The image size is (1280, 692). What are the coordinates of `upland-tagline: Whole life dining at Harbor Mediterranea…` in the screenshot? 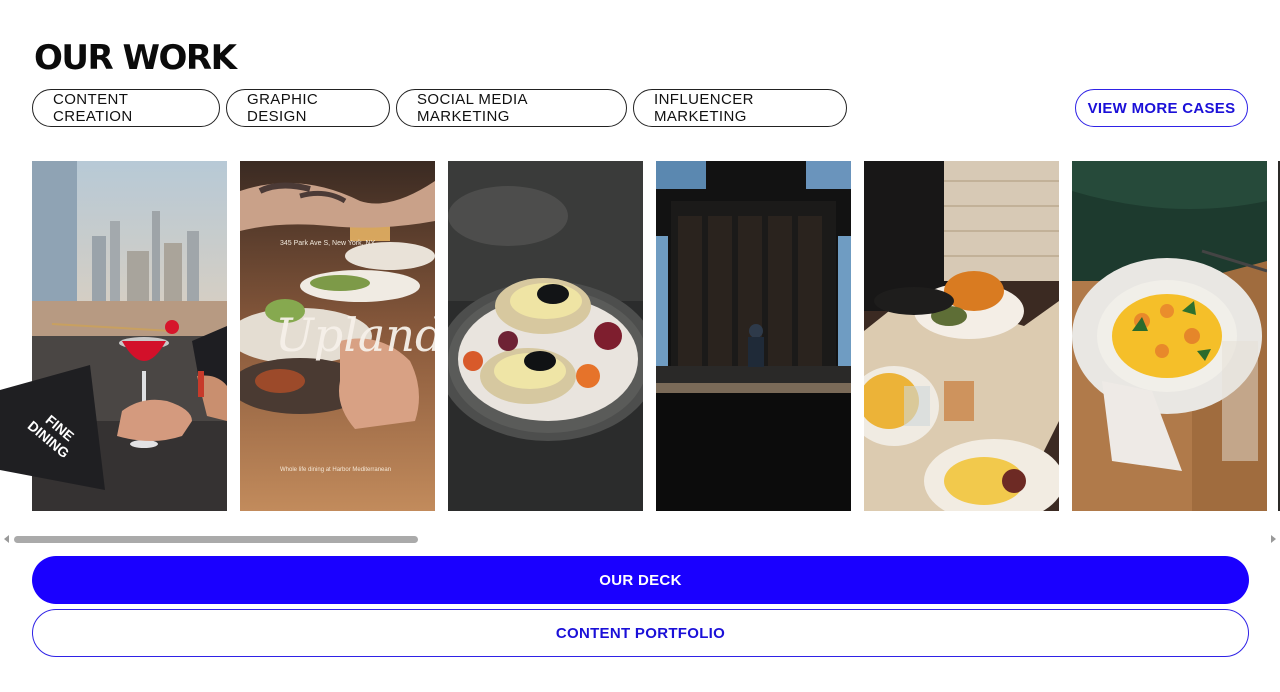 It's located at (335, 470).